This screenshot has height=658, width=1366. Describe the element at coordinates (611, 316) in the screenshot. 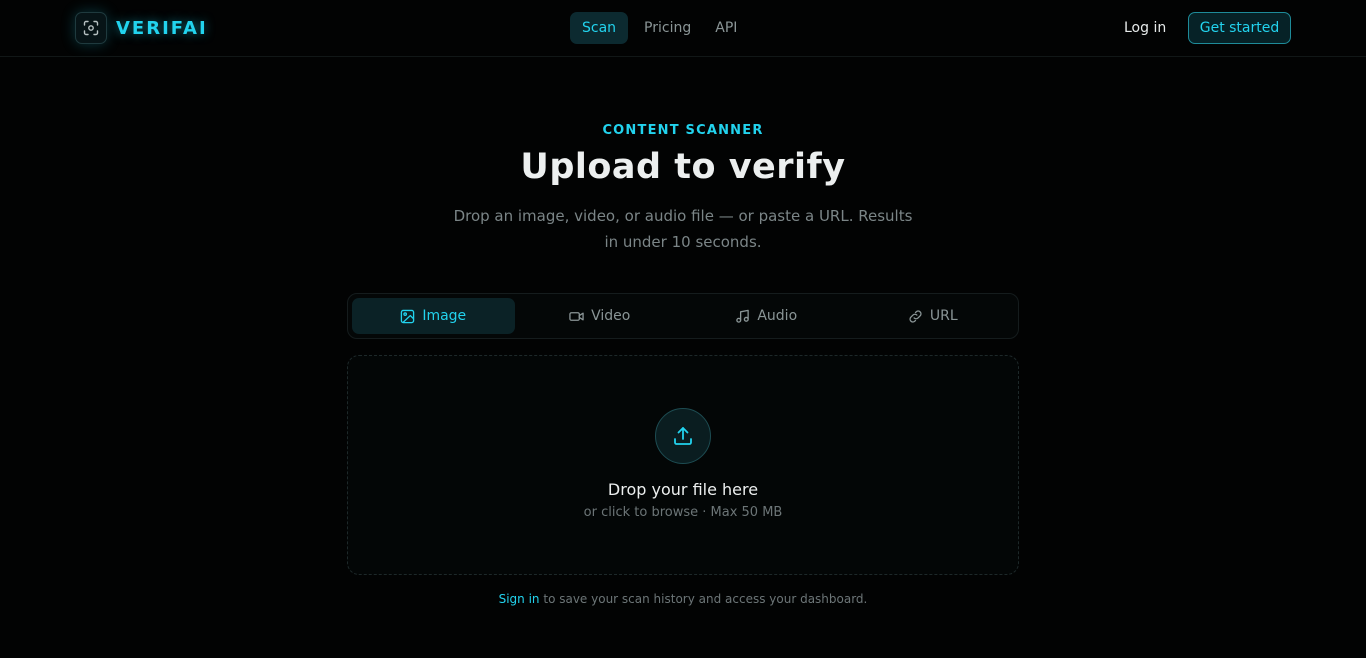

I see `tab-video-label: Video` at that location.